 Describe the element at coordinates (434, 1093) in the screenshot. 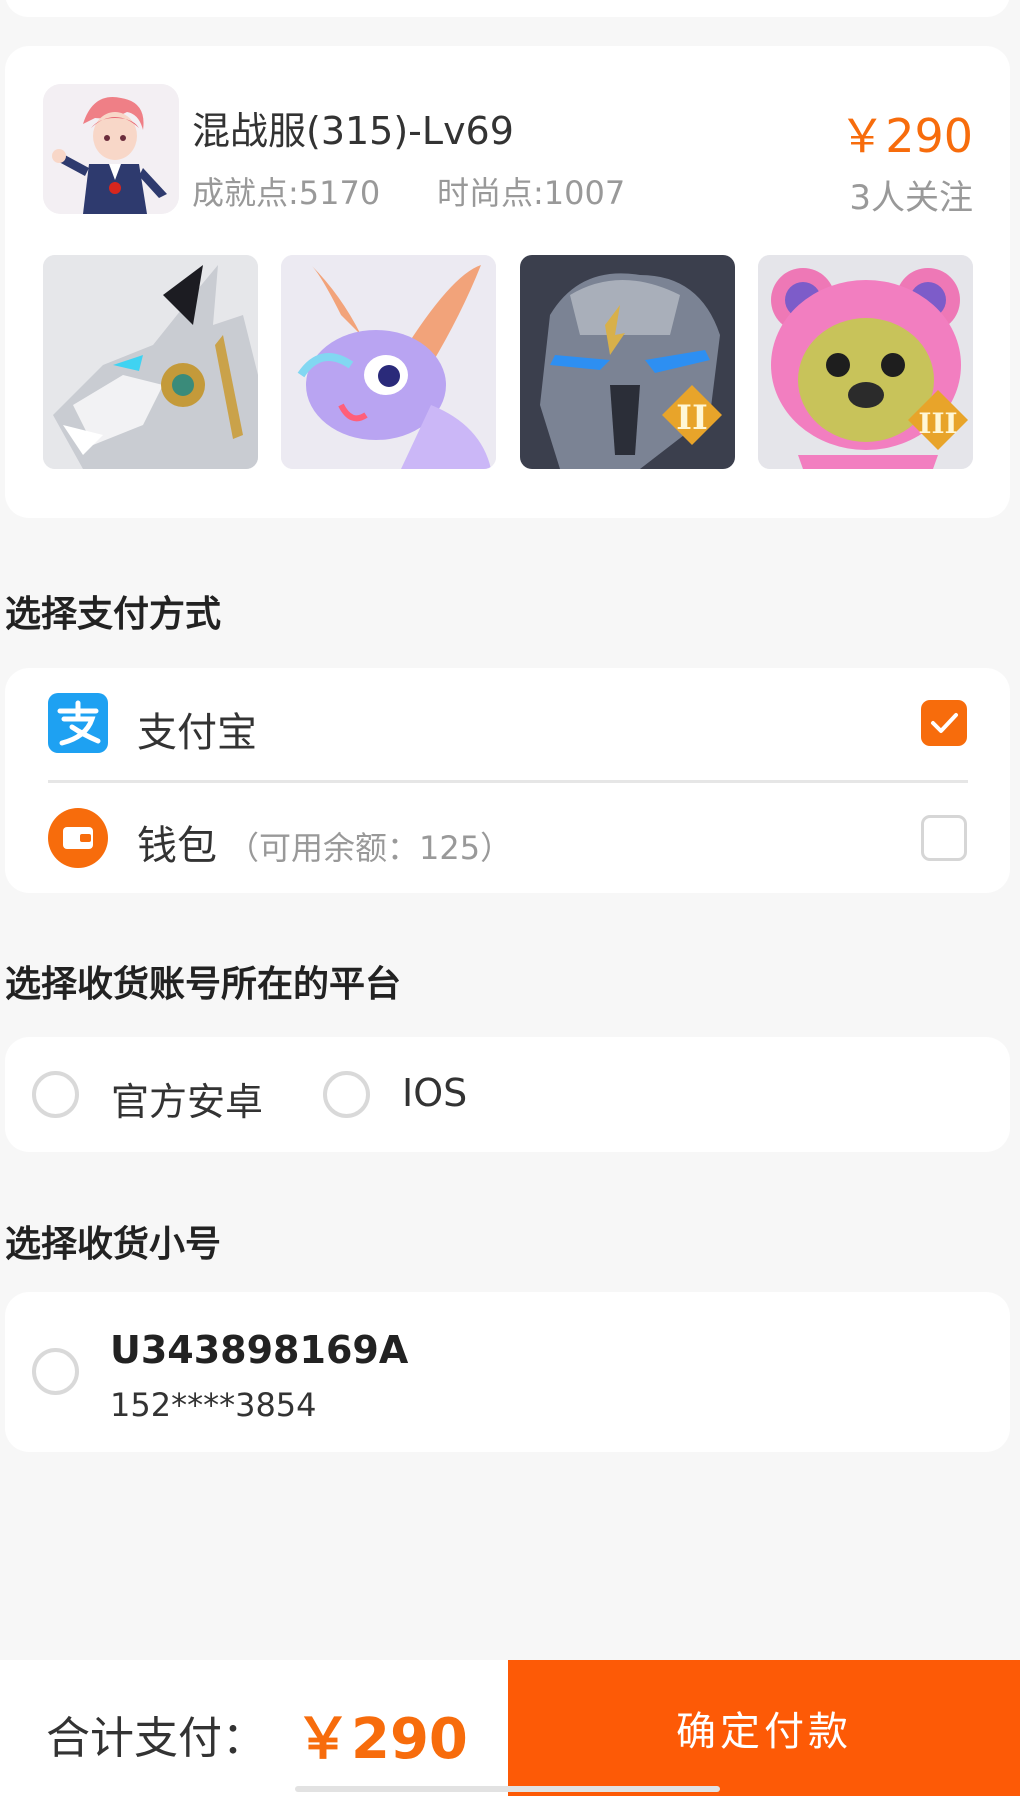

I see `ios-label: IOS` at that location.